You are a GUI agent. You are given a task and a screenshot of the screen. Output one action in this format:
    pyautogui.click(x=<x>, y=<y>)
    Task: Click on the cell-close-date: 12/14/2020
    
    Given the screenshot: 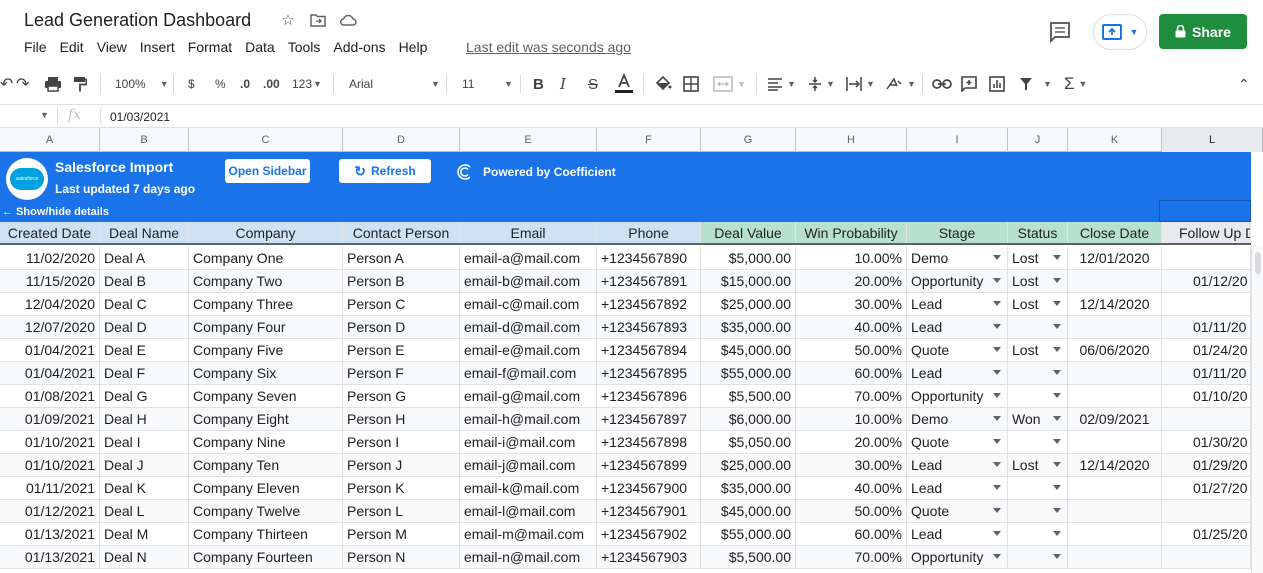 What is the action you would take?
    pyautogui.click(x=1115, y=304)
    